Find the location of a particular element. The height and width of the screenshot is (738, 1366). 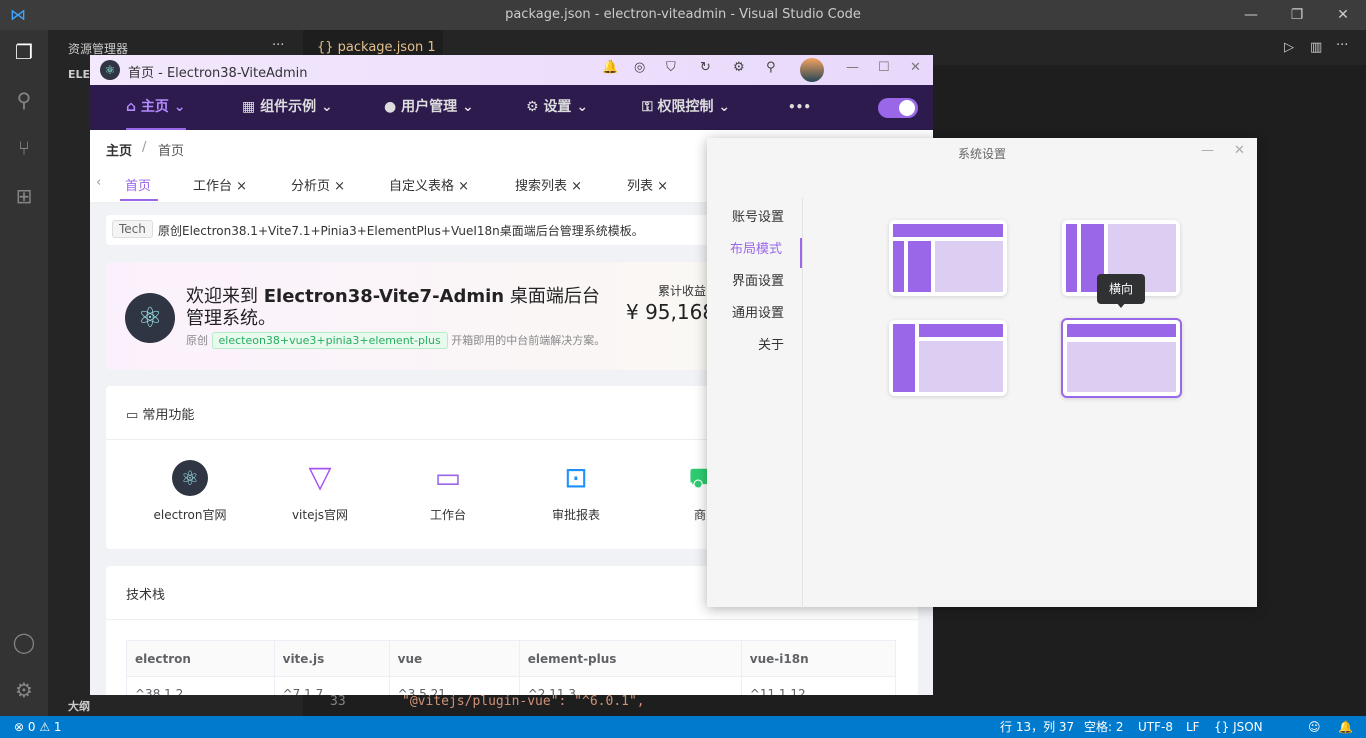

problems-status: ⊗ 0 ⚠ 1 is located at coordinates (38, 727).